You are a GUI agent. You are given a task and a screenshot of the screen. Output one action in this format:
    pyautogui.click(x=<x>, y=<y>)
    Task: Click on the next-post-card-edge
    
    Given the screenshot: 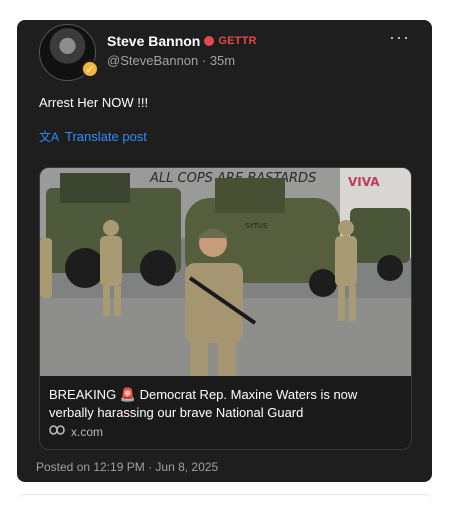 What is the action you would take?
    pyautogui.click(x=224, y=504)
    